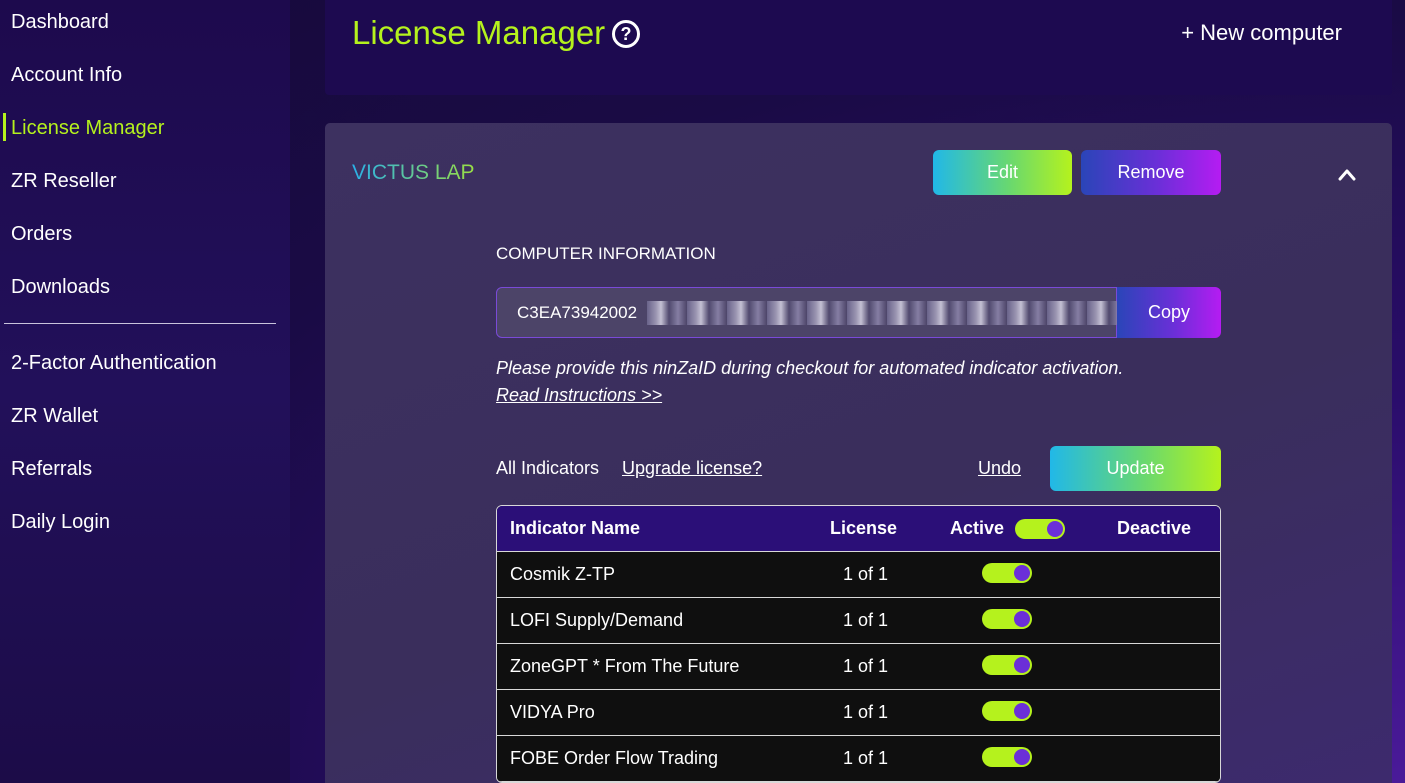  I want to click on col-indicator-name: Indicator Name, so click(575, 528).